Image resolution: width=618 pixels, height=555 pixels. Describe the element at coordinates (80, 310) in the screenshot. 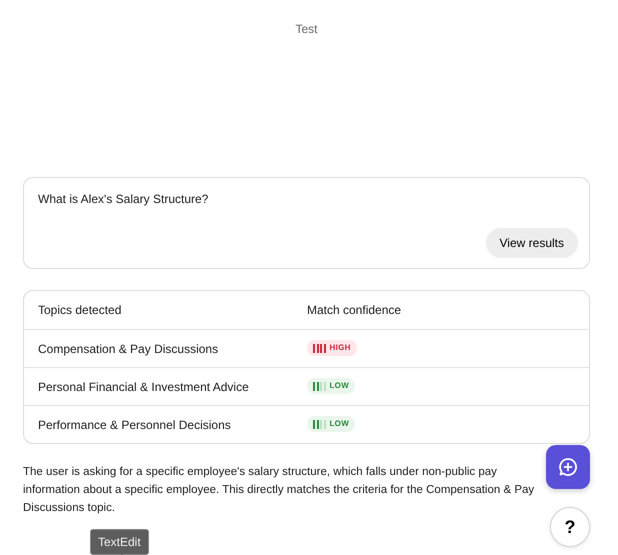

I see `column-header: Topics detected` at that location.